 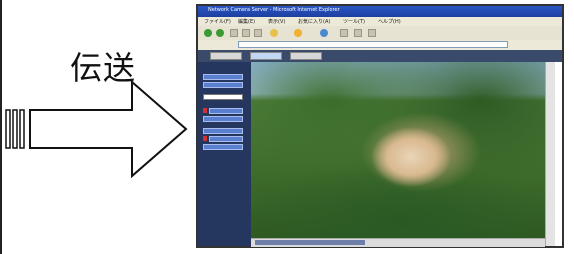 What do you see at coordinates (306, 56) in the screenshot?
I see `nav-logoff-button` at bounding box center [306, 56].